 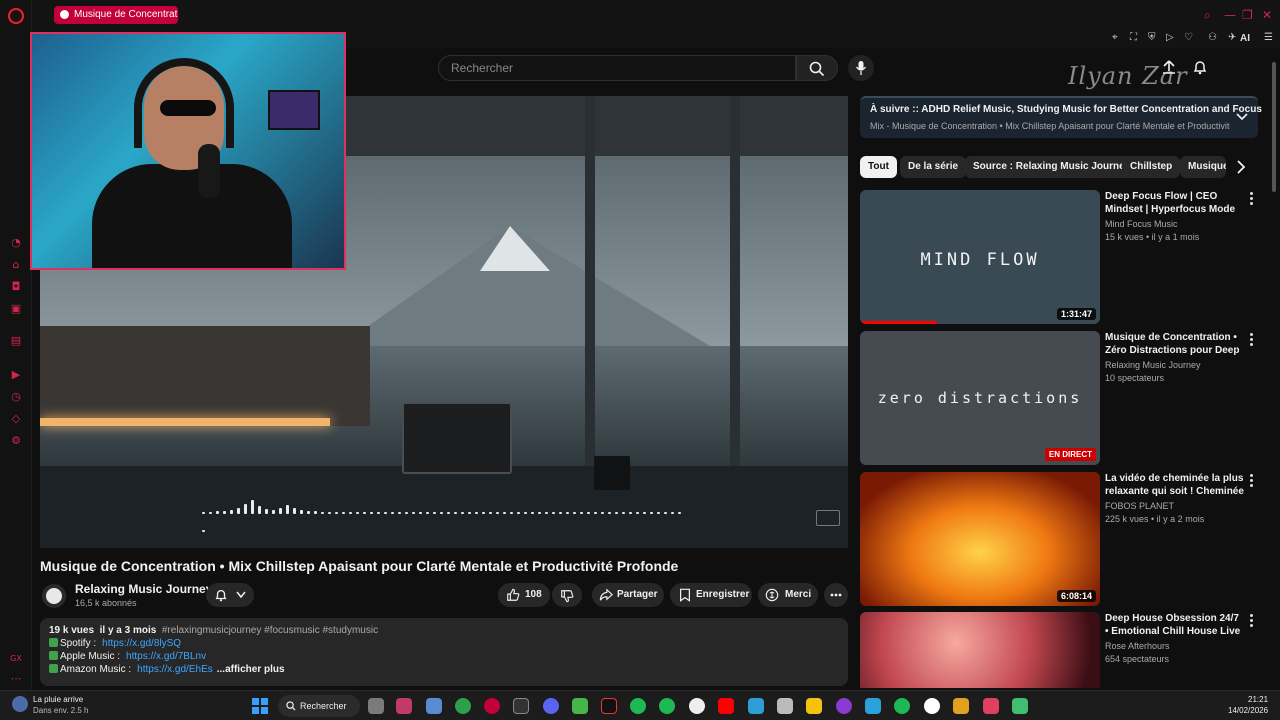 I want to click on minimize-icon: —, so click(x=1230, y=15).